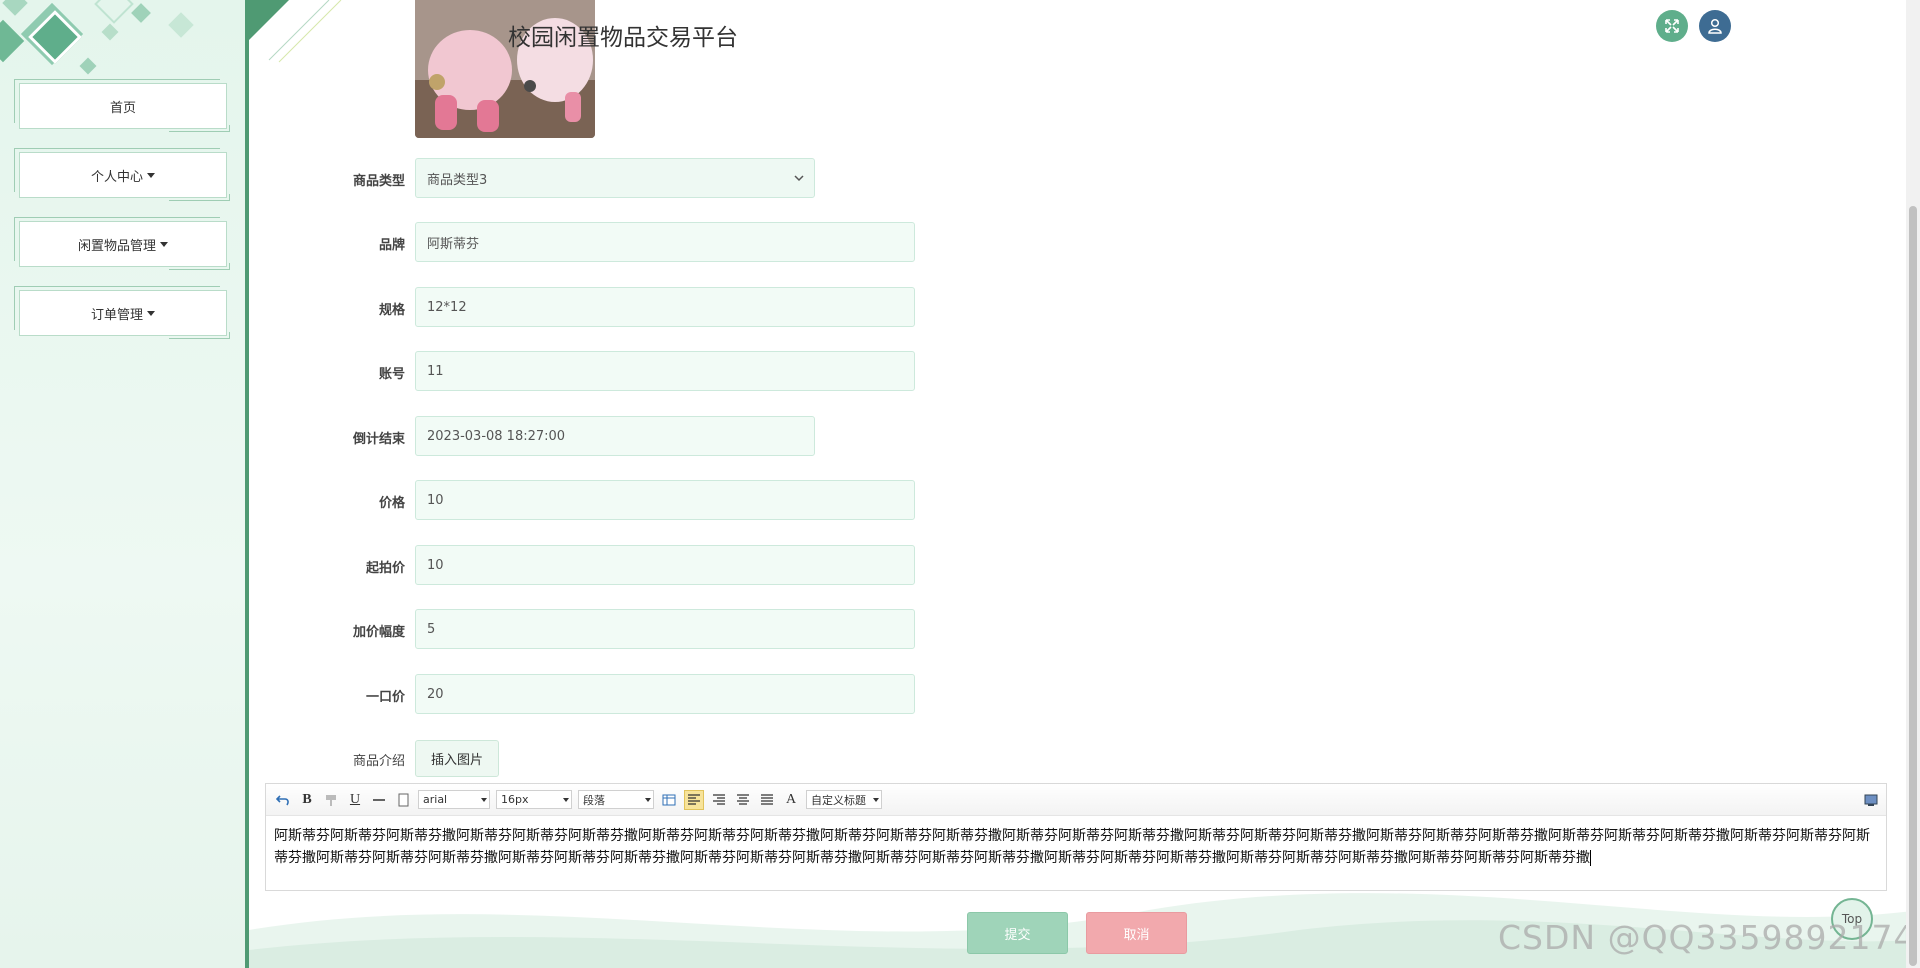 The image size is (1920, 968). What do you see at coordinates (331, 800) in the screenshot?
I see `format-painter-icon` at bounding box center [331, 800].